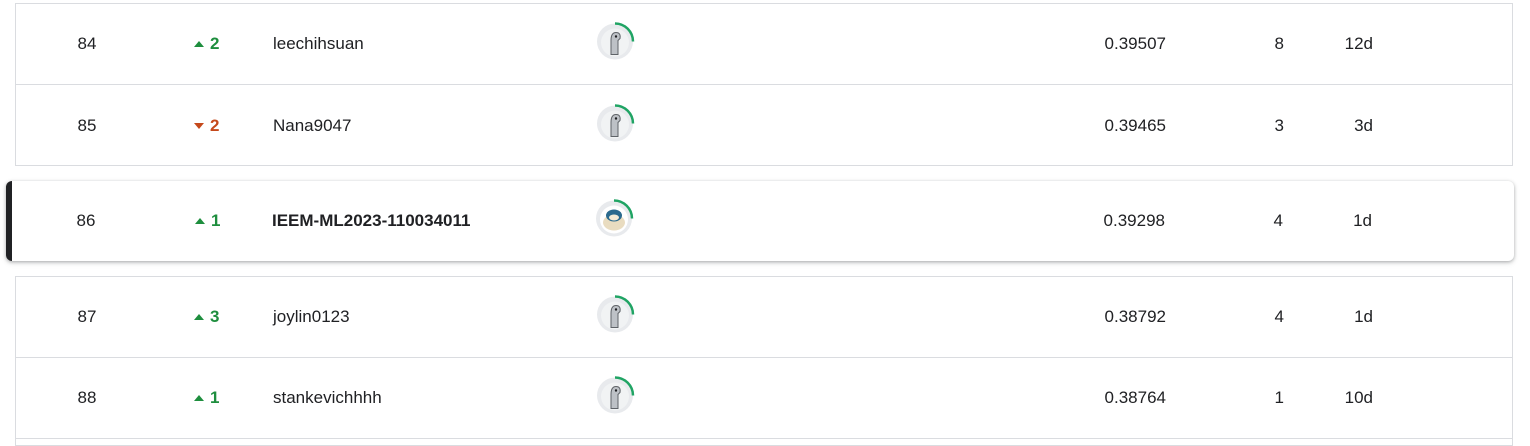 This screenshot has width=1530, height=446. What do you see at coordinates (1279, 43) in the screenshot?
I see `entries-cell: 8` at bounding box center [1279, 43].